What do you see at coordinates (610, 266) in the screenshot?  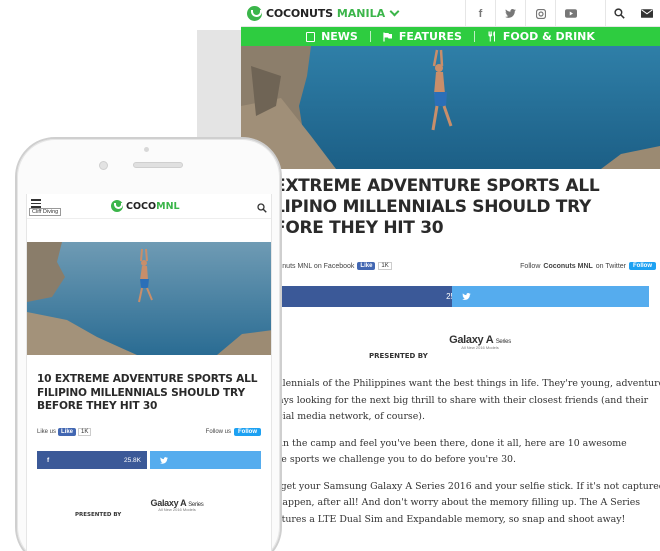 I see `follow-suffix: on Twitter` at bounding box center [610, 266].